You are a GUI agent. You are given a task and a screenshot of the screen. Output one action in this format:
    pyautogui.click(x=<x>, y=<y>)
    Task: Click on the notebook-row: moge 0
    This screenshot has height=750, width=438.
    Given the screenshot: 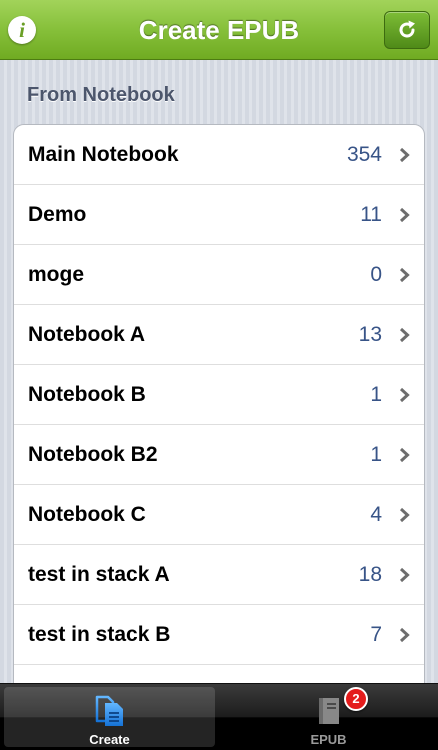 What is the action you would take?
    pyautogui.click(x=219, y=275)
    